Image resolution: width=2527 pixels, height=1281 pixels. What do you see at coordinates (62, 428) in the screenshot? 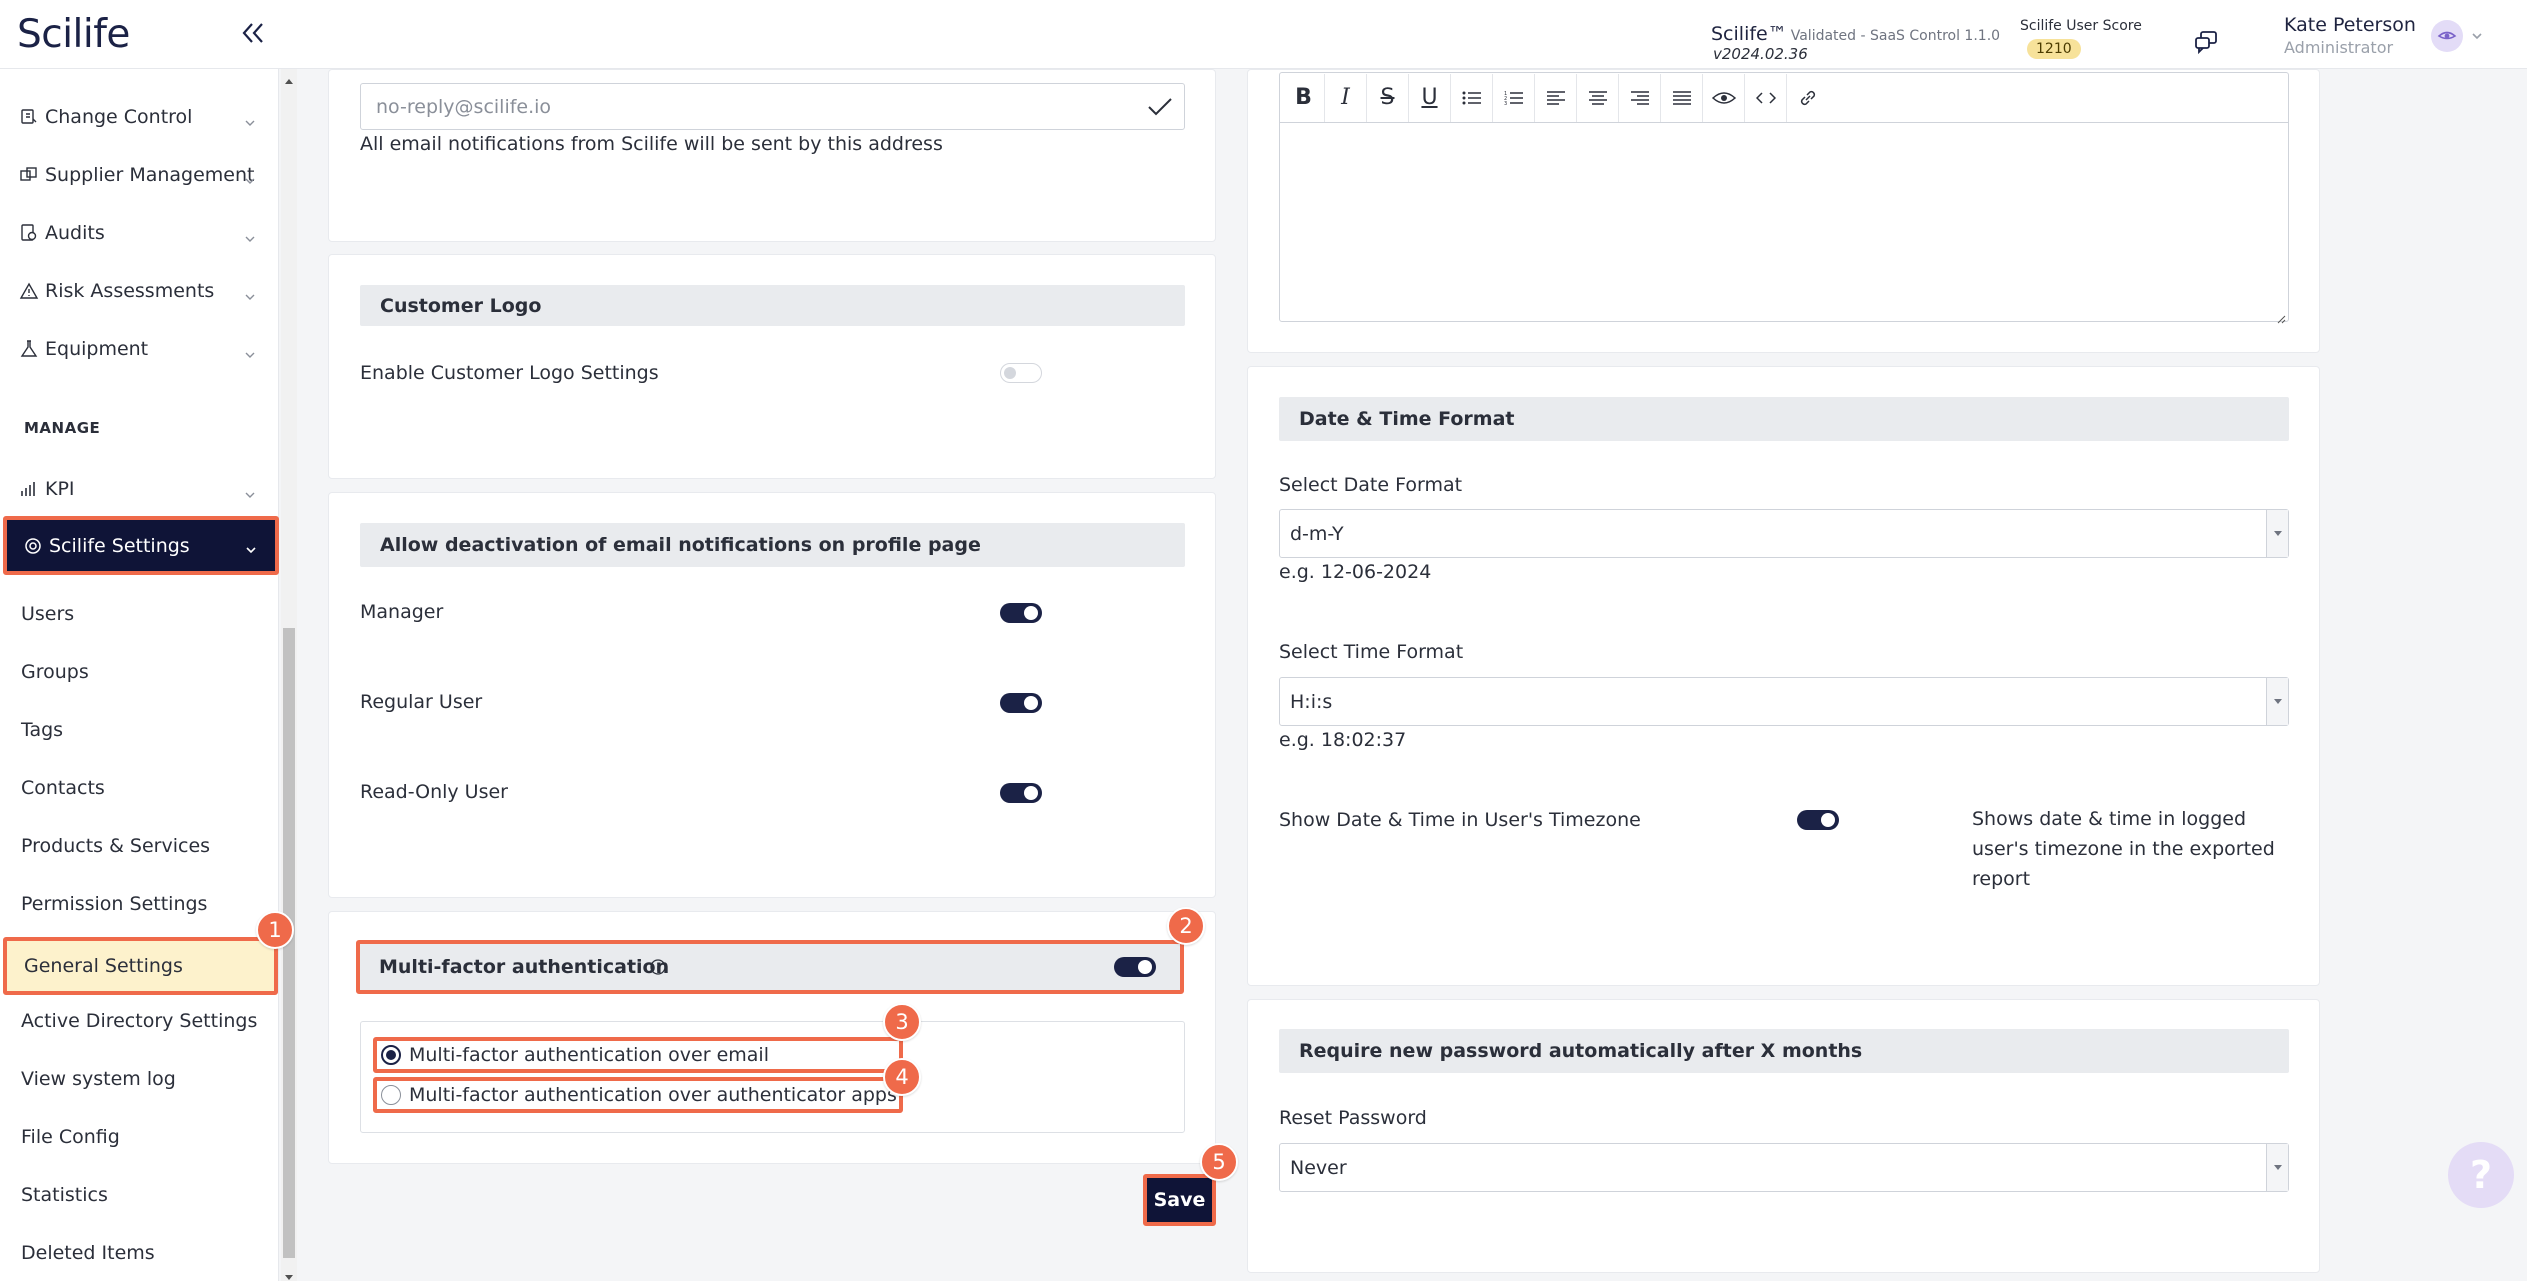
I see `sidebar-section-manage: MANAGE` at bounding box center [62, 428].